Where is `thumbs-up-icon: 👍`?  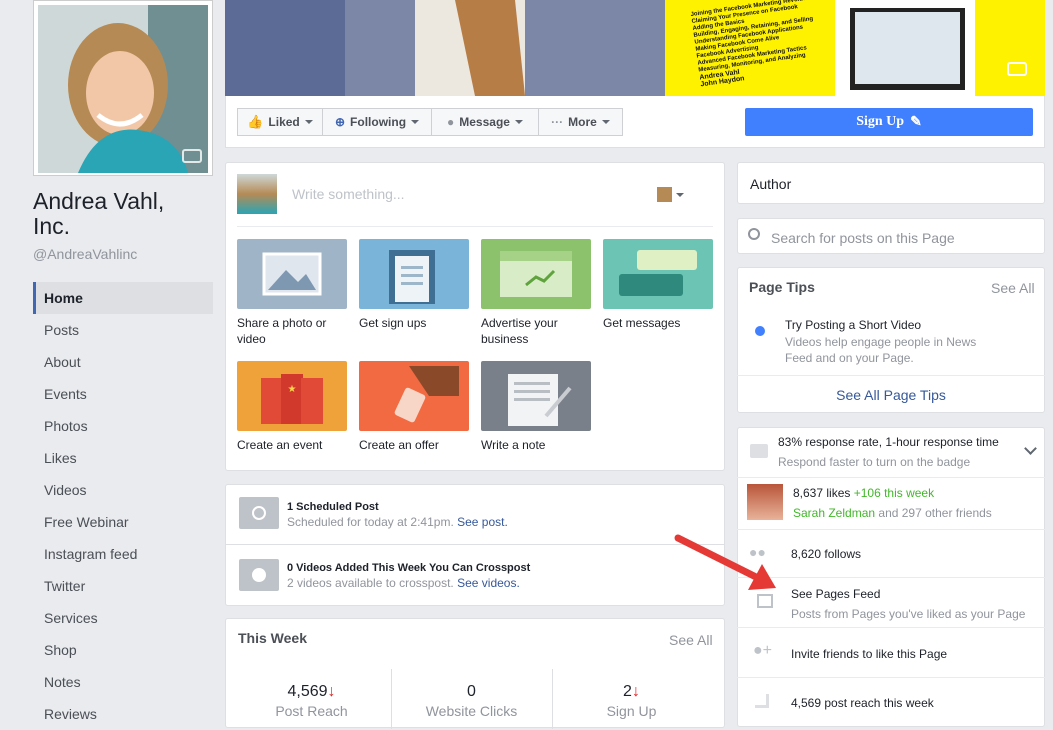 thumbs-up-icon: 👍 is located at coordinates (255, 121).